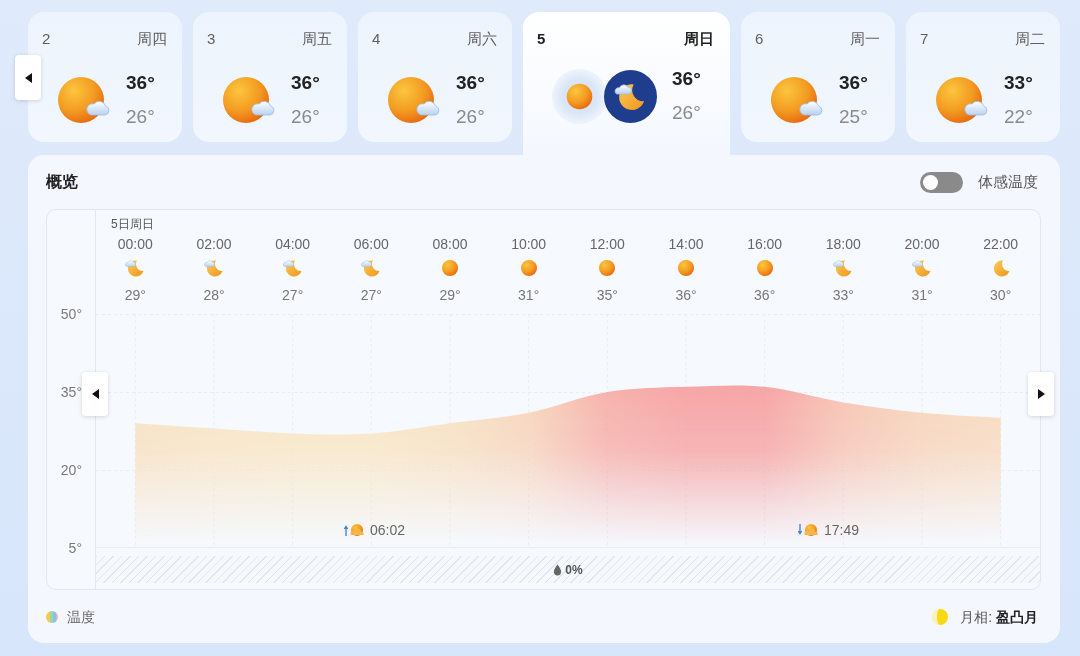 Image resolution: width=1080 pixels, height=656 pixels. What do you see at coordinates (940, 617) in the screenshot?
I see `moon-phase-icon` at bounding box center [940, 617].